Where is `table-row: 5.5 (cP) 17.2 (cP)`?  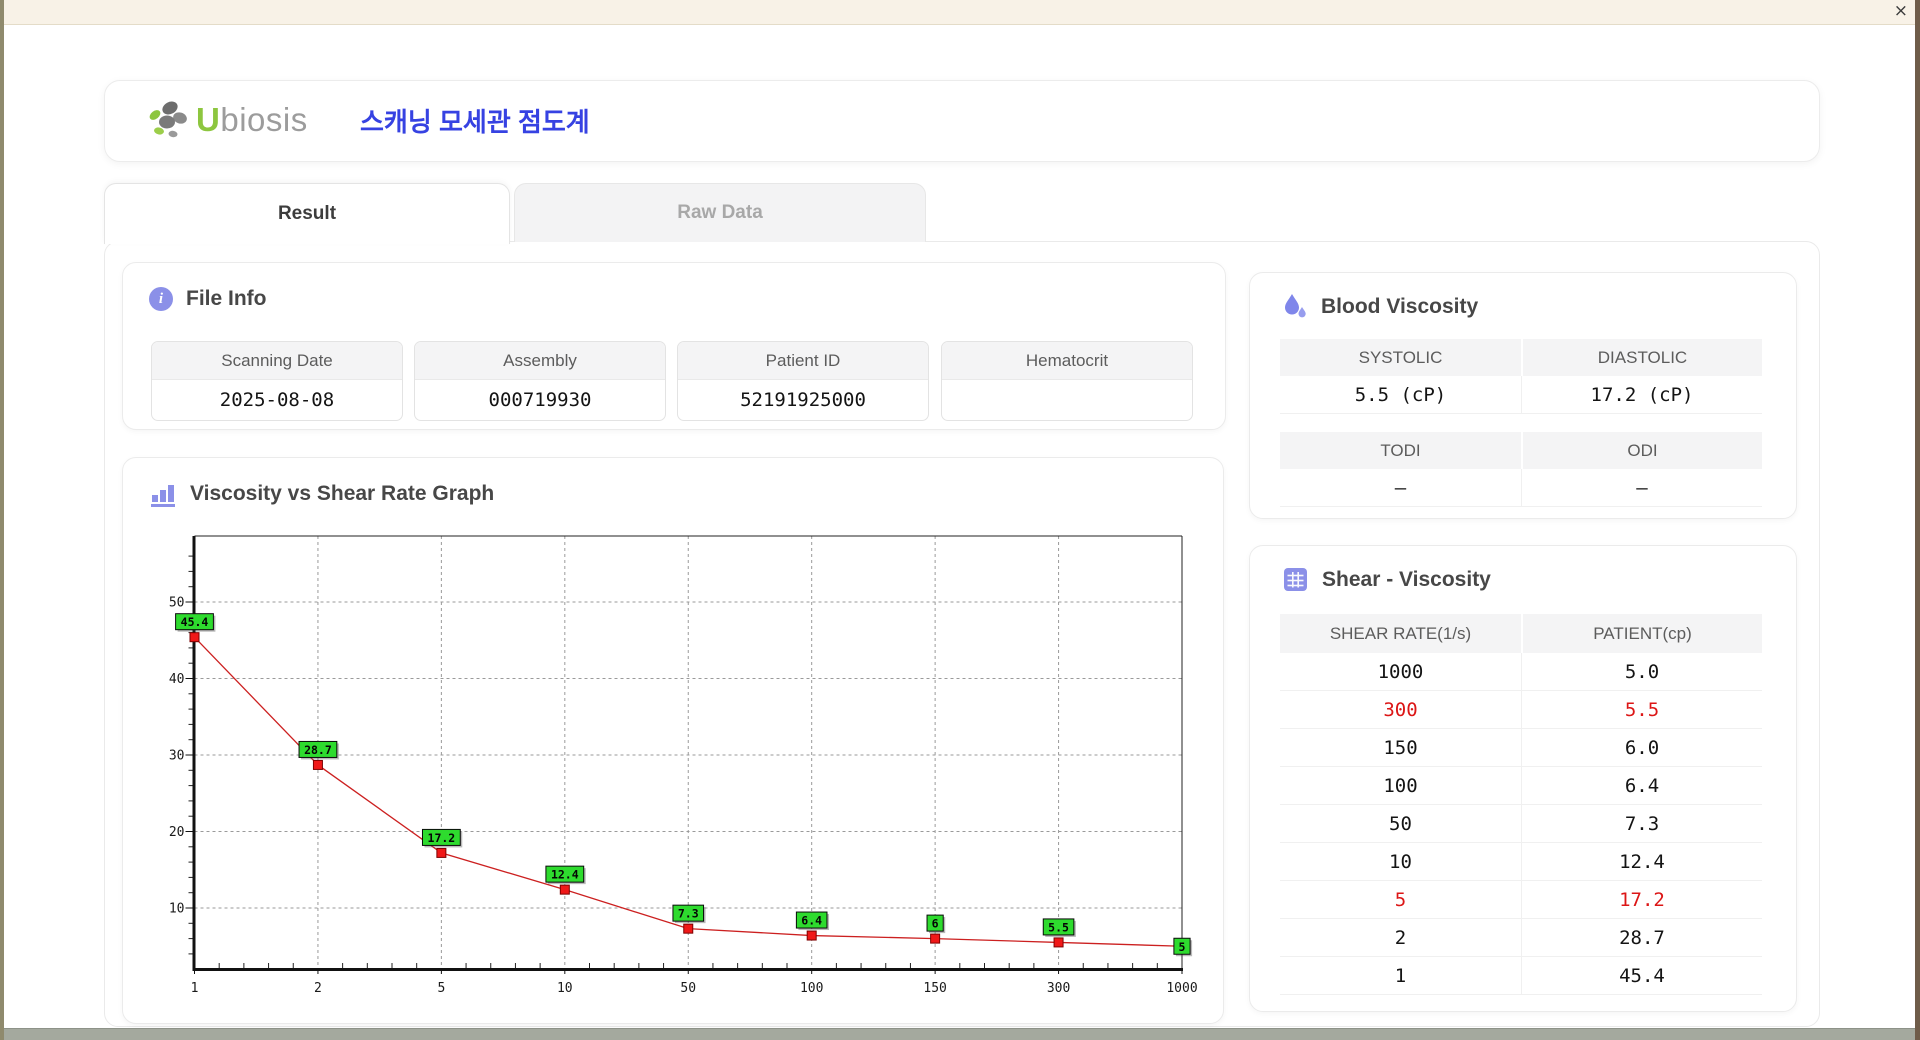 table-row: 5.5 (cP) 17.2 (cP) is located at coordinates (1521, 395).